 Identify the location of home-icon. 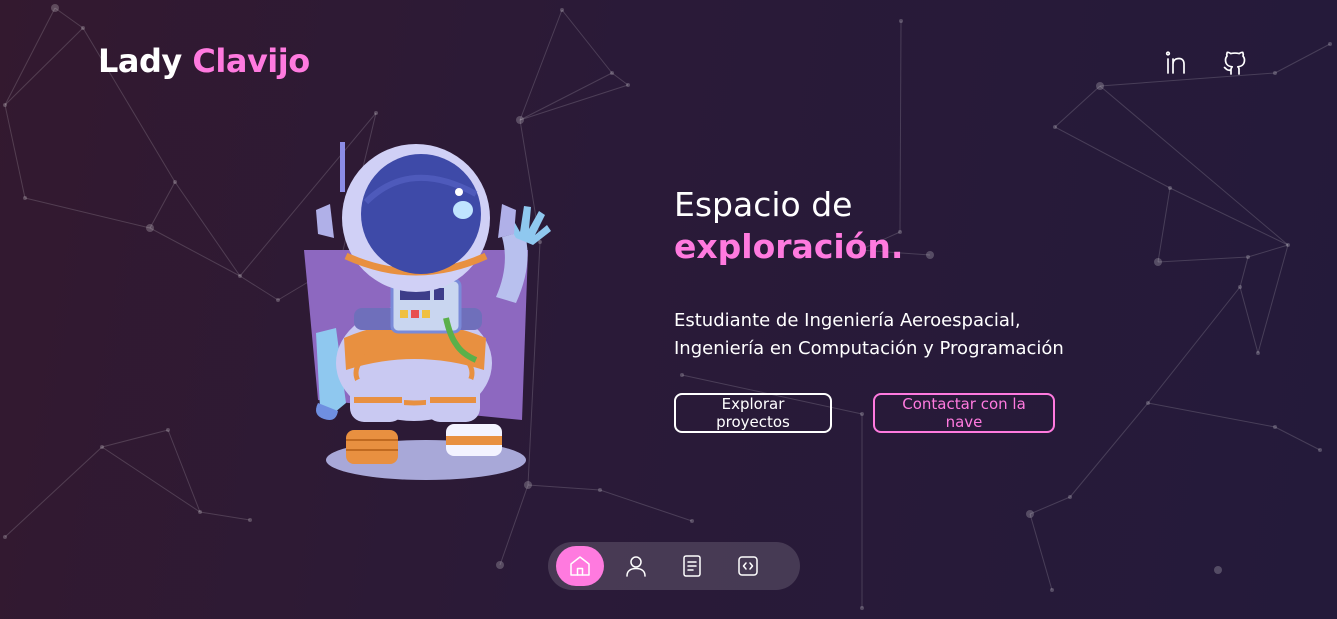
(580, 566).